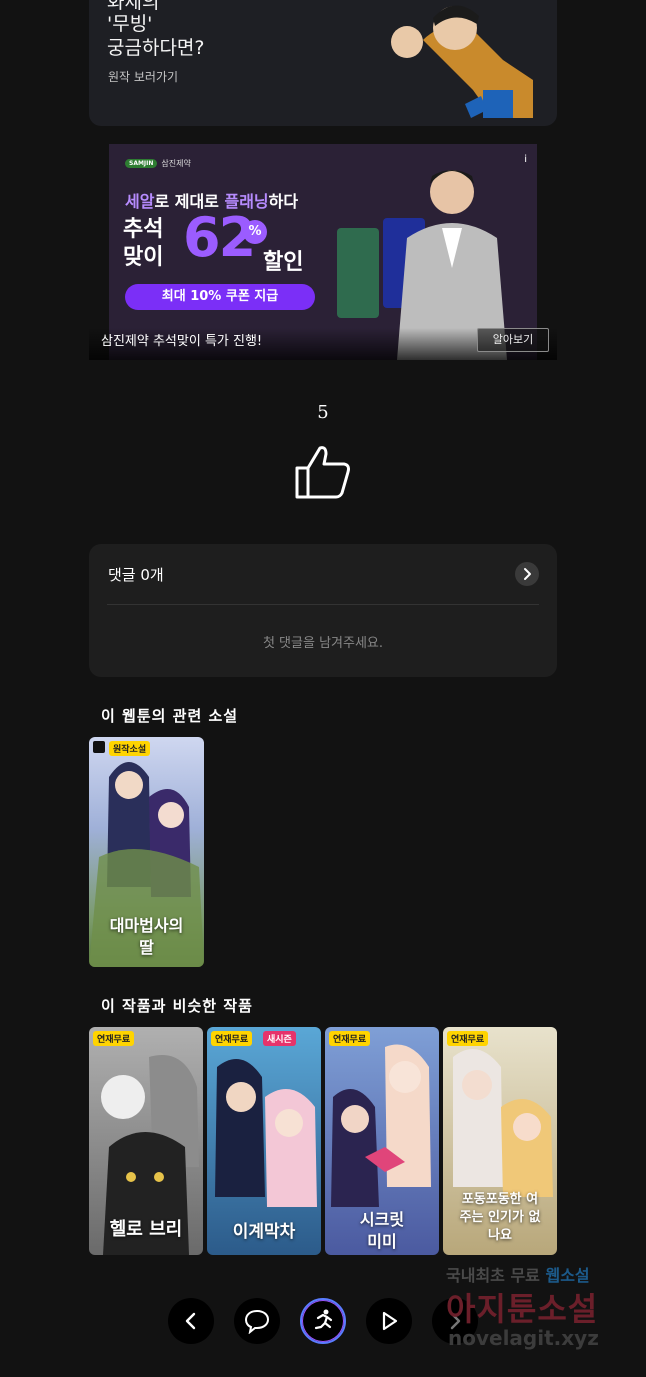 This screenshot has width=646, height=1377. I want to click on original-work-promo-card: 화제의 '무빙' 궁금하다면? 원작 보러가기, so click(323, 63).